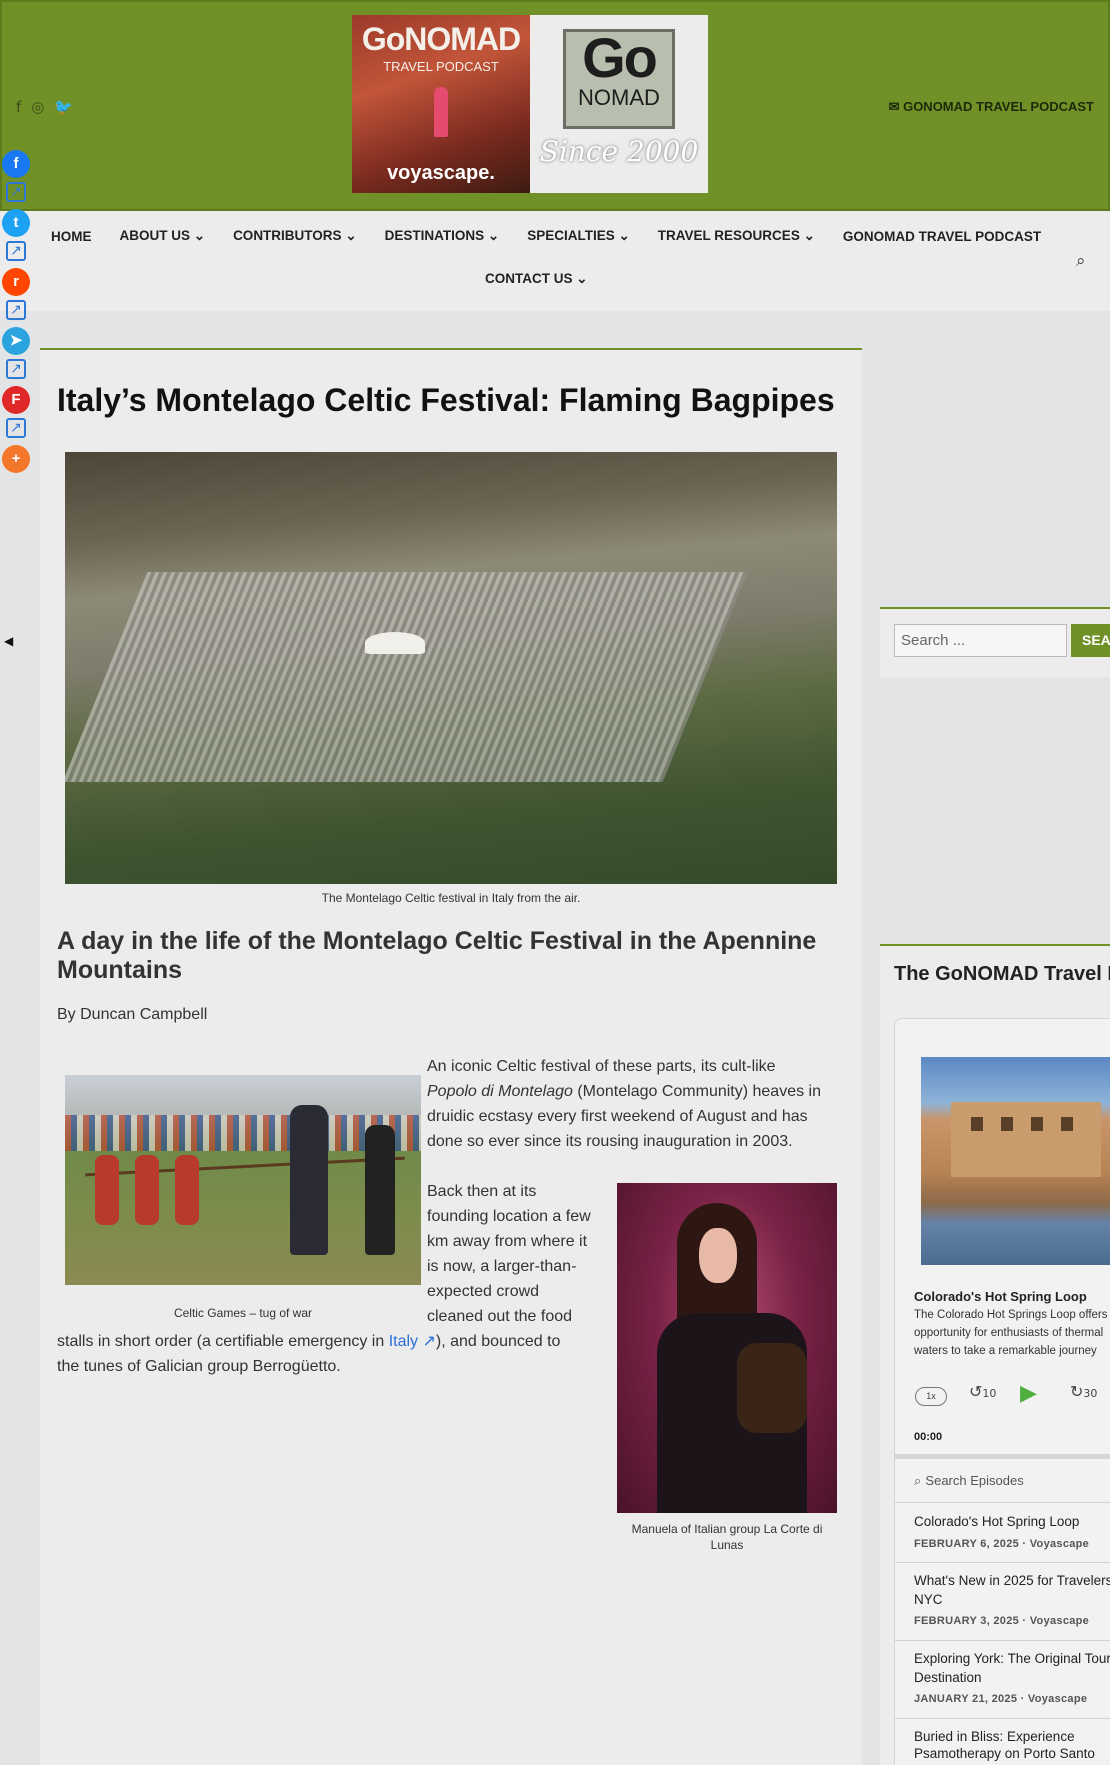  I want to click on telegram-icon: ➤, so click(16, 341).